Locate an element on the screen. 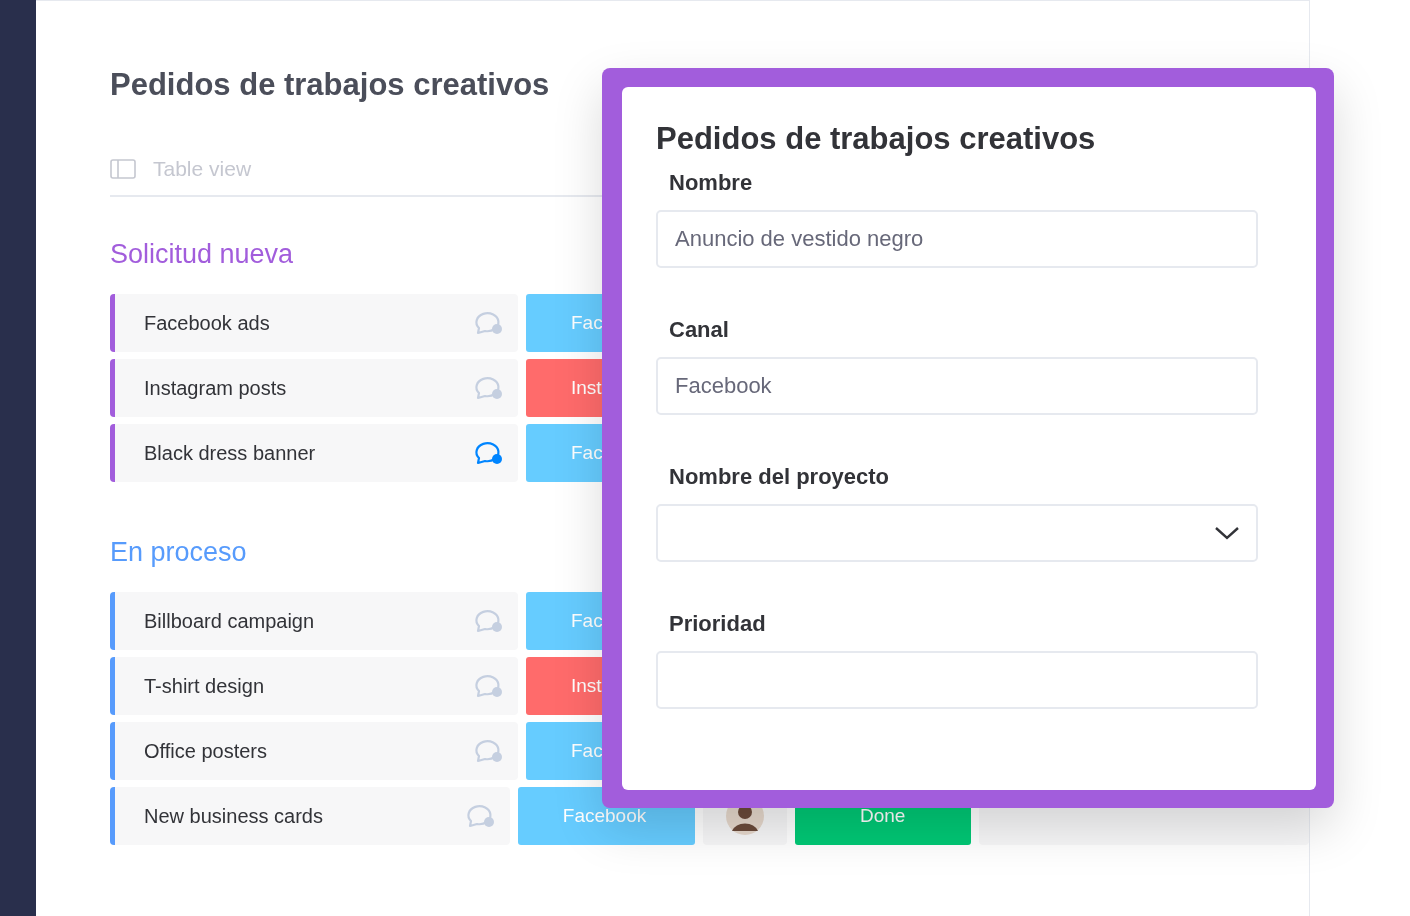  item-name-cell: Black dress banner is located at coordinates (314, 453).